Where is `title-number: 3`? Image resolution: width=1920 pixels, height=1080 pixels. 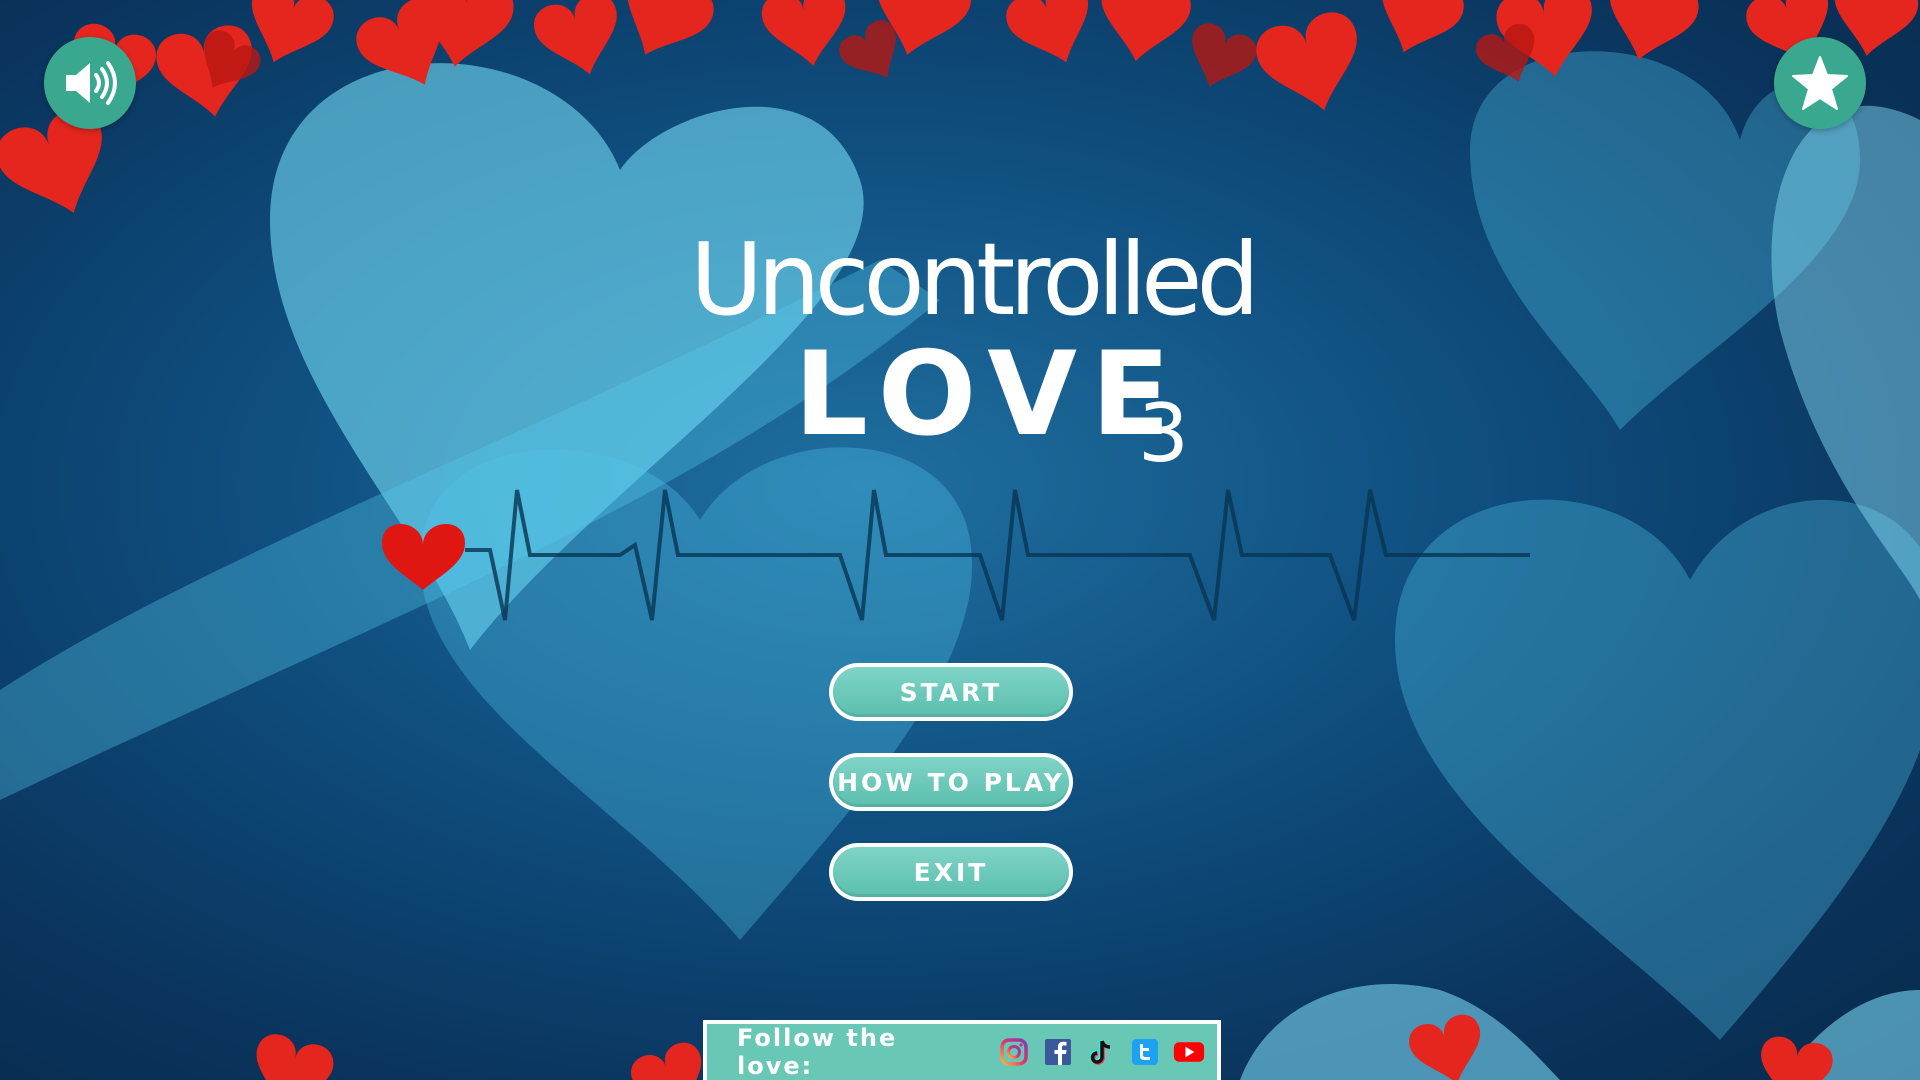 title-number: 3 is located at coordinates (1163, 433).